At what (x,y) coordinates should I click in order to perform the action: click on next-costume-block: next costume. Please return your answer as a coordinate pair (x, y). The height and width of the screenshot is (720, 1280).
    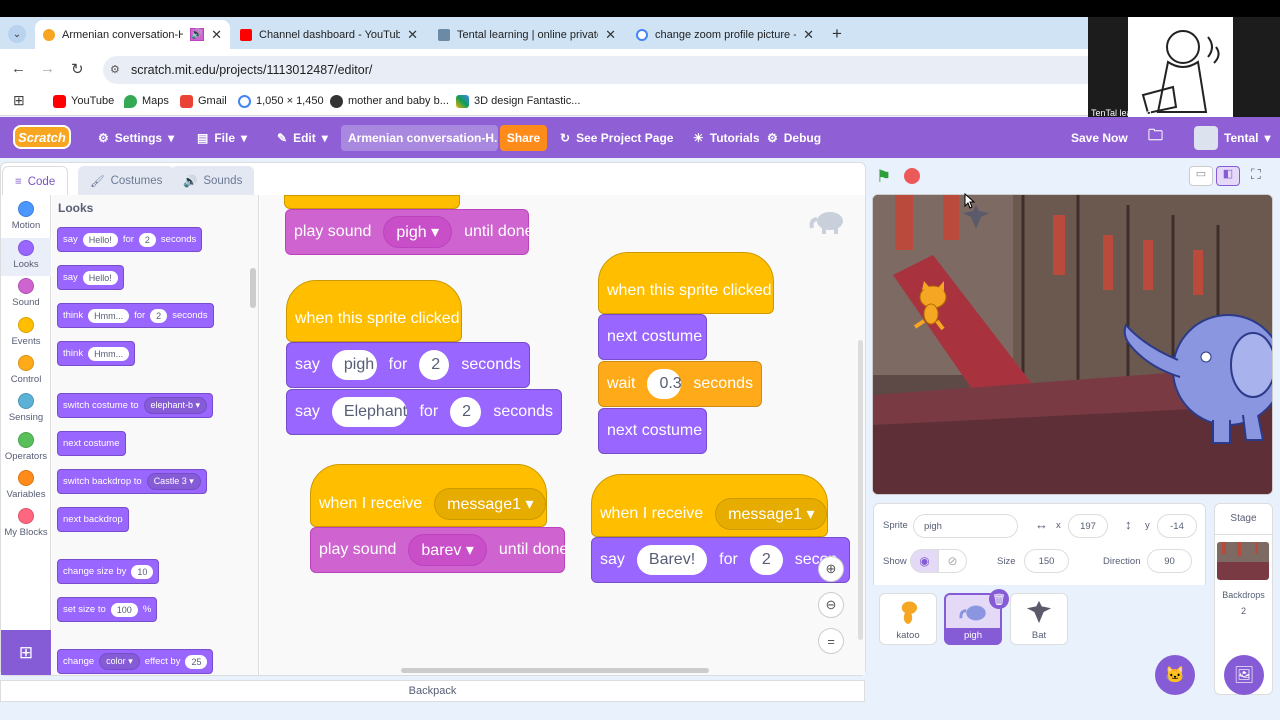
    Looking at the image, I should click on (652, 431).